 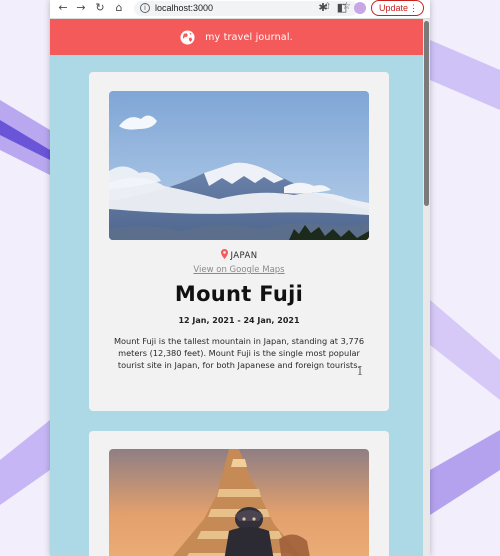 I want to click on sidebar-icon: ◧, so click(x=342, y=8).